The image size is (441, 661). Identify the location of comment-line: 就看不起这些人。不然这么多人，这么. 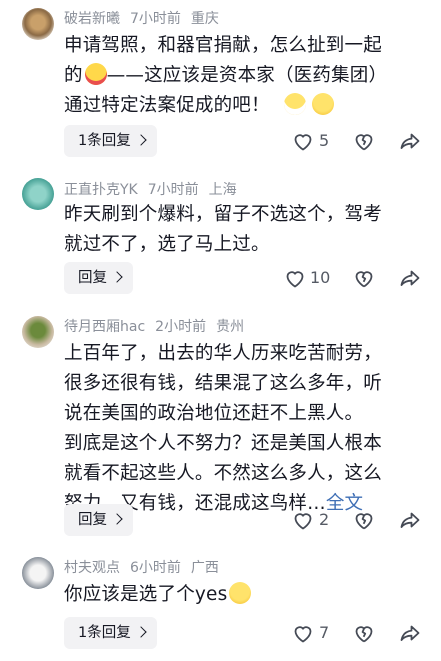
(223, 473).